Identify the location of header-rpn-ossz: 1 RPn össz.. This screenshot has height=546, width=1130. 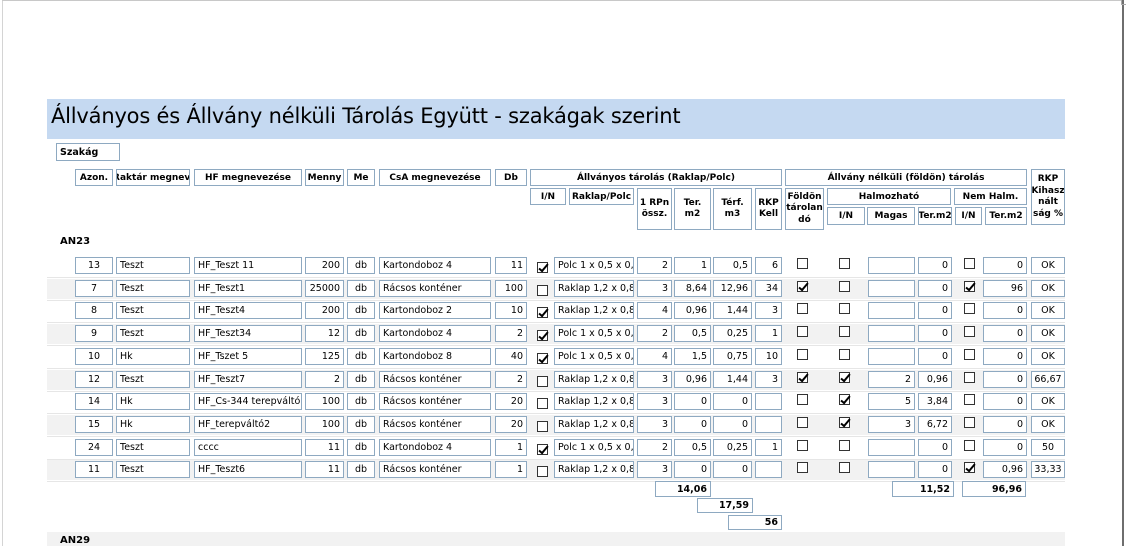
(654, 209).